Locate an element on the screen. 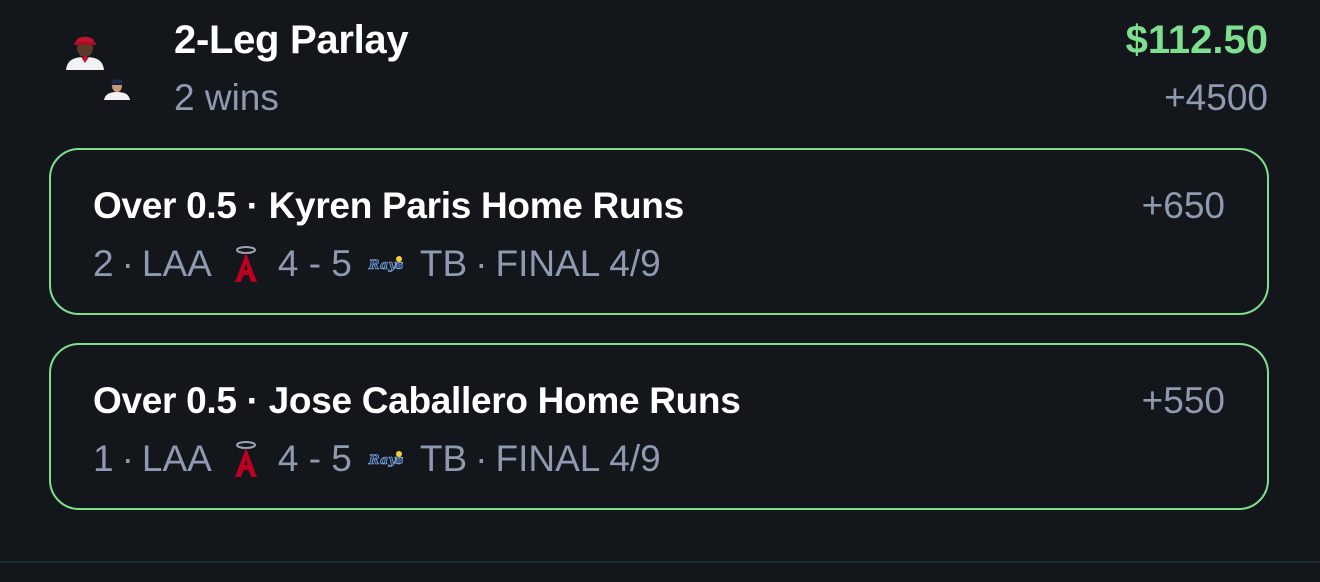 The height and width of the screenshot is (582, 1320). parlay-payout: $112.50 is located at coordinates (1196, 40).